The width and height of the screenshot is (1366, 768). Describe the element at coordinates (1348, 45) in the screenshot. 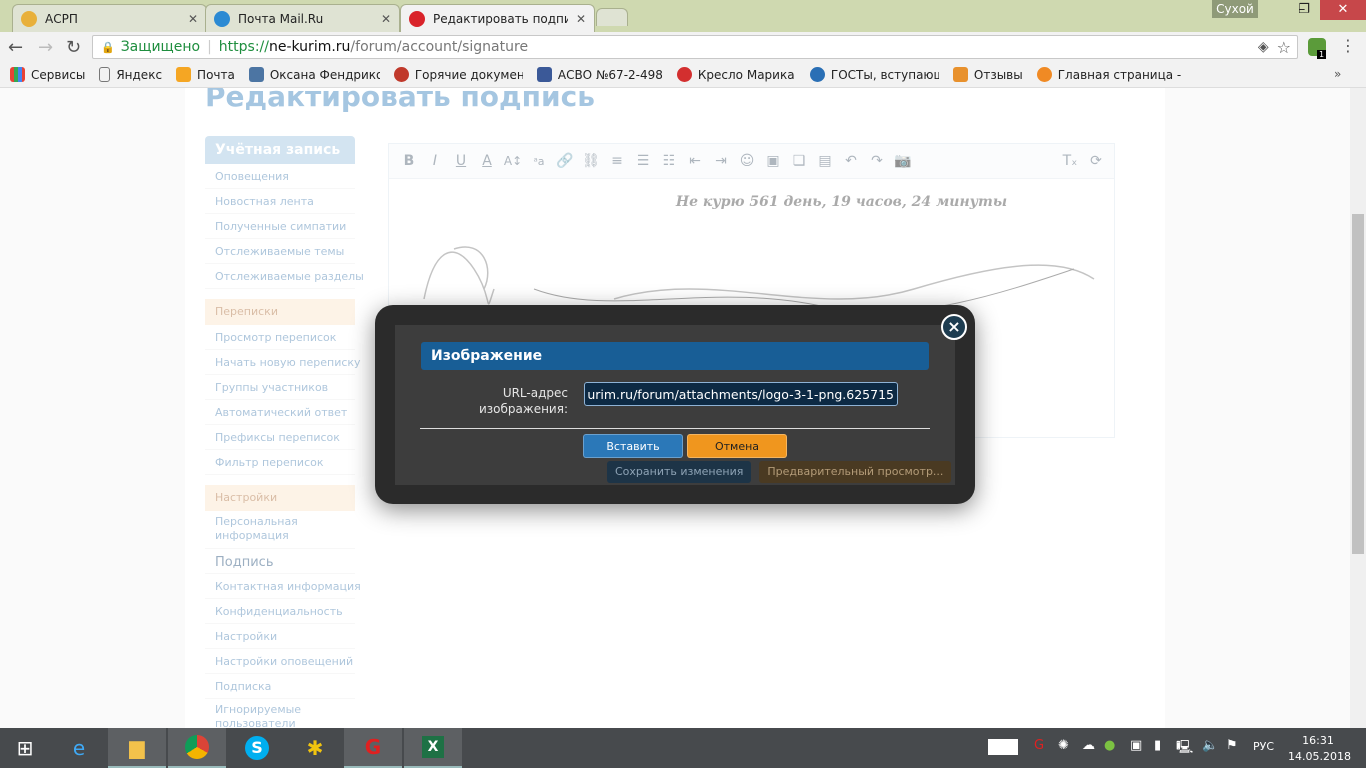

I see `menu-icon: ⋮` at that location.